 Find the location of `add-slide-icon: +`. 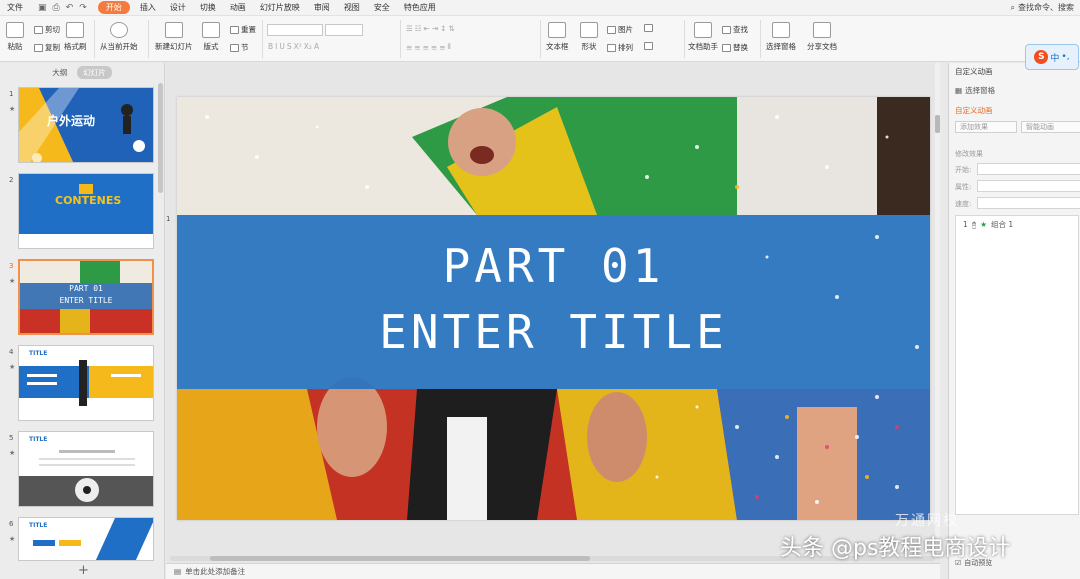

add-slide-icon: + is located at coordinates (83, 570).